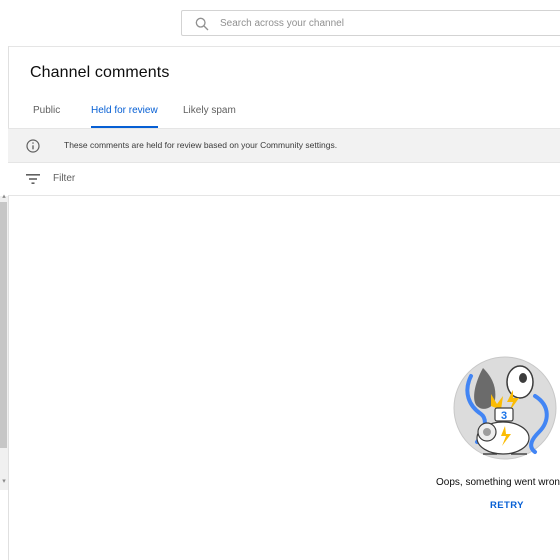 The height and width of the screenshot is (560, 560). I want to click on top-bar, so click(280, 23).